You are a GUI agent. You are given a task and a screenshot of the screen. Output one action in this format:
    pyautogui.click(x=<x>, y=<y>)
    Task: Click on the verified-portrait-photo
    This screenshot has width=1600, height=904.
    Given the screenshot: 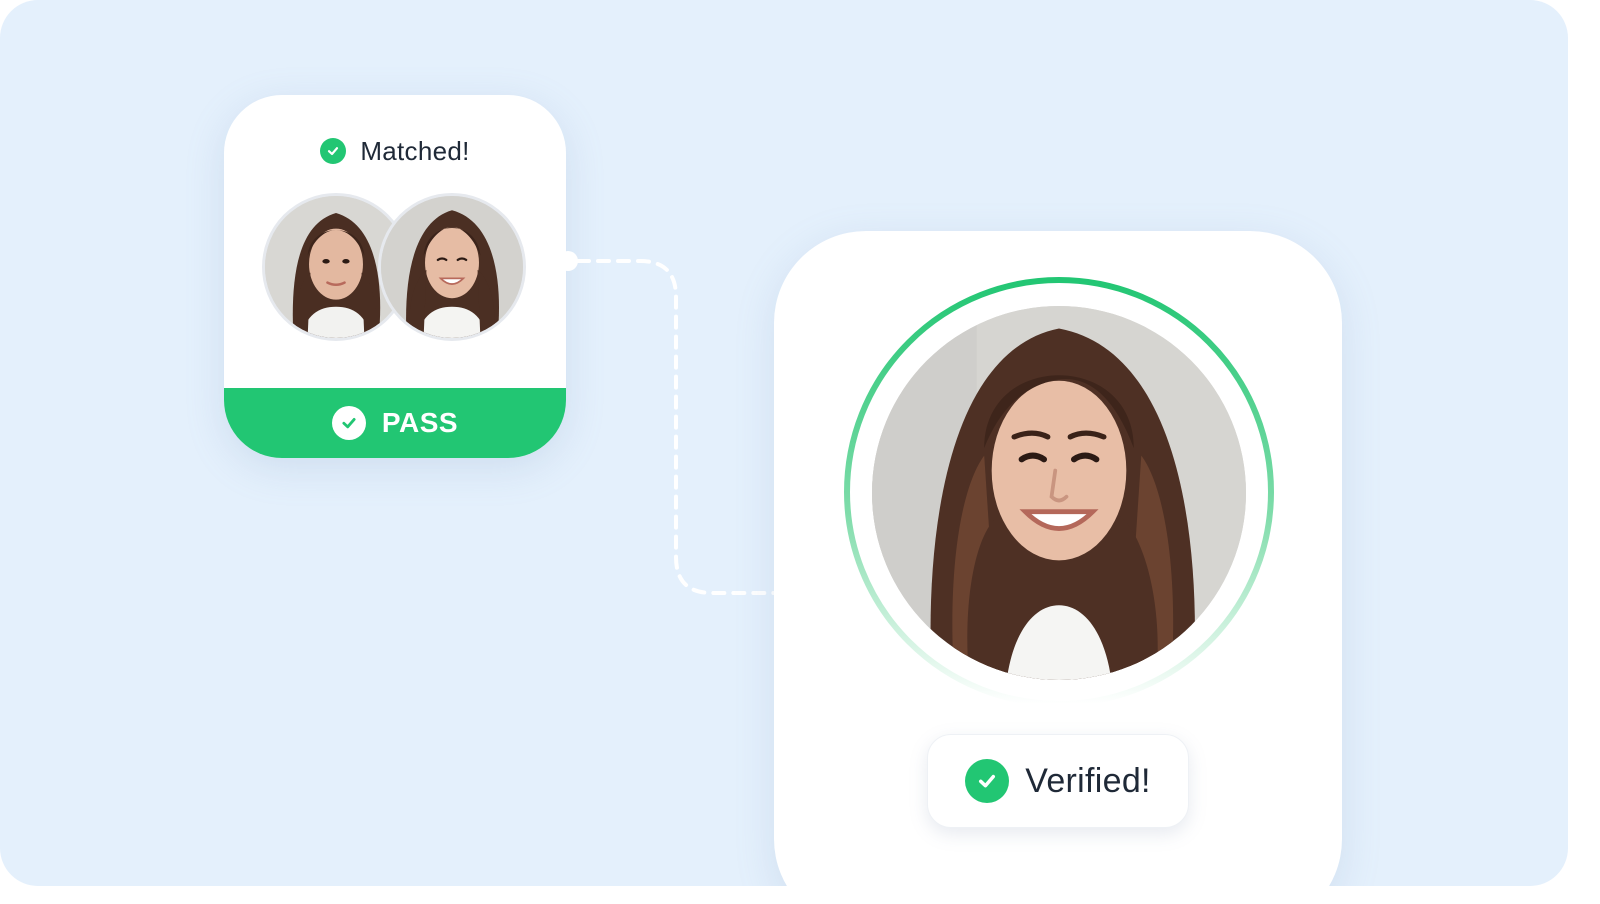 What is the action you would take?
    pyautogui.click(x=1059, y=493)
    